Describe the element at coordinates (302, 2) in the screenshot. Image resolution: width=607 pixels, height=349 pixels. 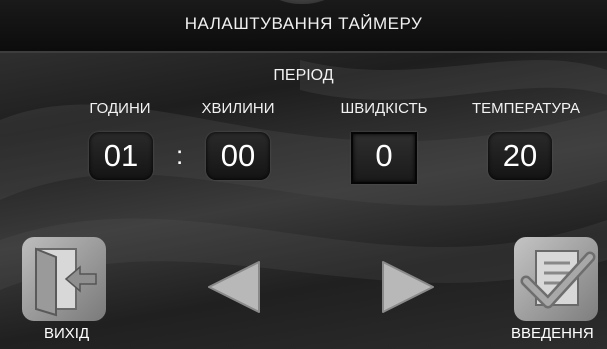
I see `top-knob` at that location.